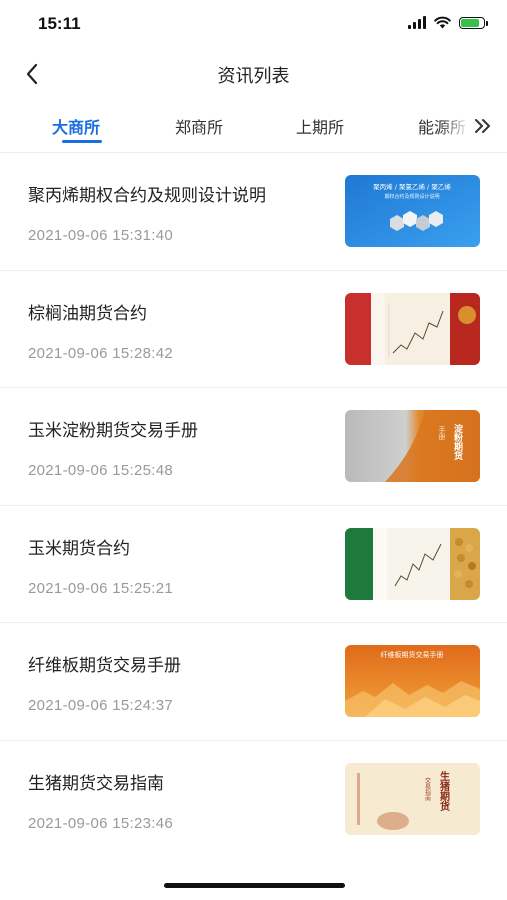 The height and width of the screenshot is (900, 507). Describe the element at coordinates (104, 666) in the screenshot. I see `news-title: 纤维板期货交易手册` at that location.